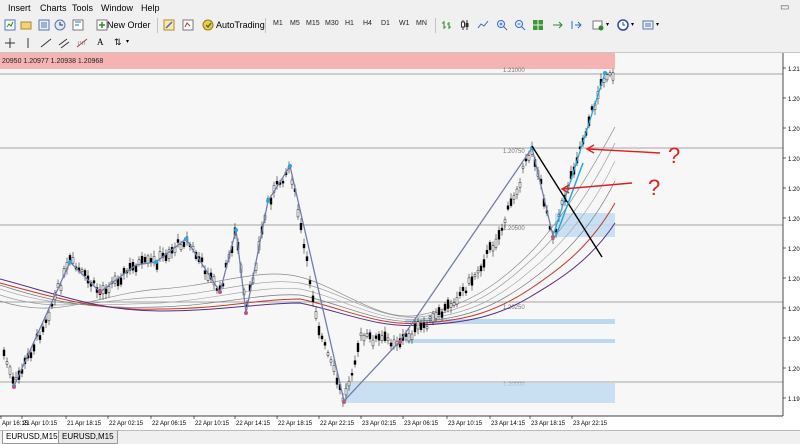 This screenshot has height=444, width=800. Describe the element at coordinates (295, 23) in the screenshot. I see `timeframe-m5: M5` at that location.